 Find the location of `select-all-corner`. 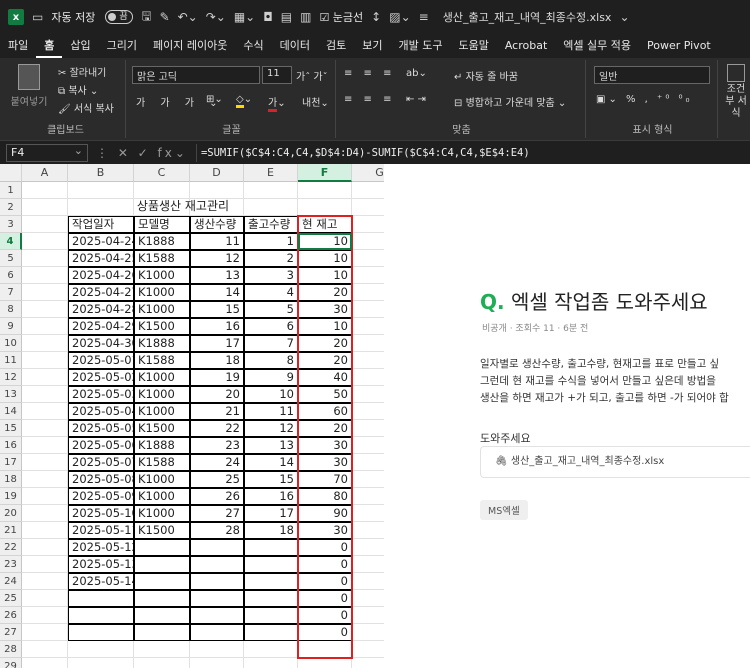

select-all-corner is located at coordinates (11, 173).